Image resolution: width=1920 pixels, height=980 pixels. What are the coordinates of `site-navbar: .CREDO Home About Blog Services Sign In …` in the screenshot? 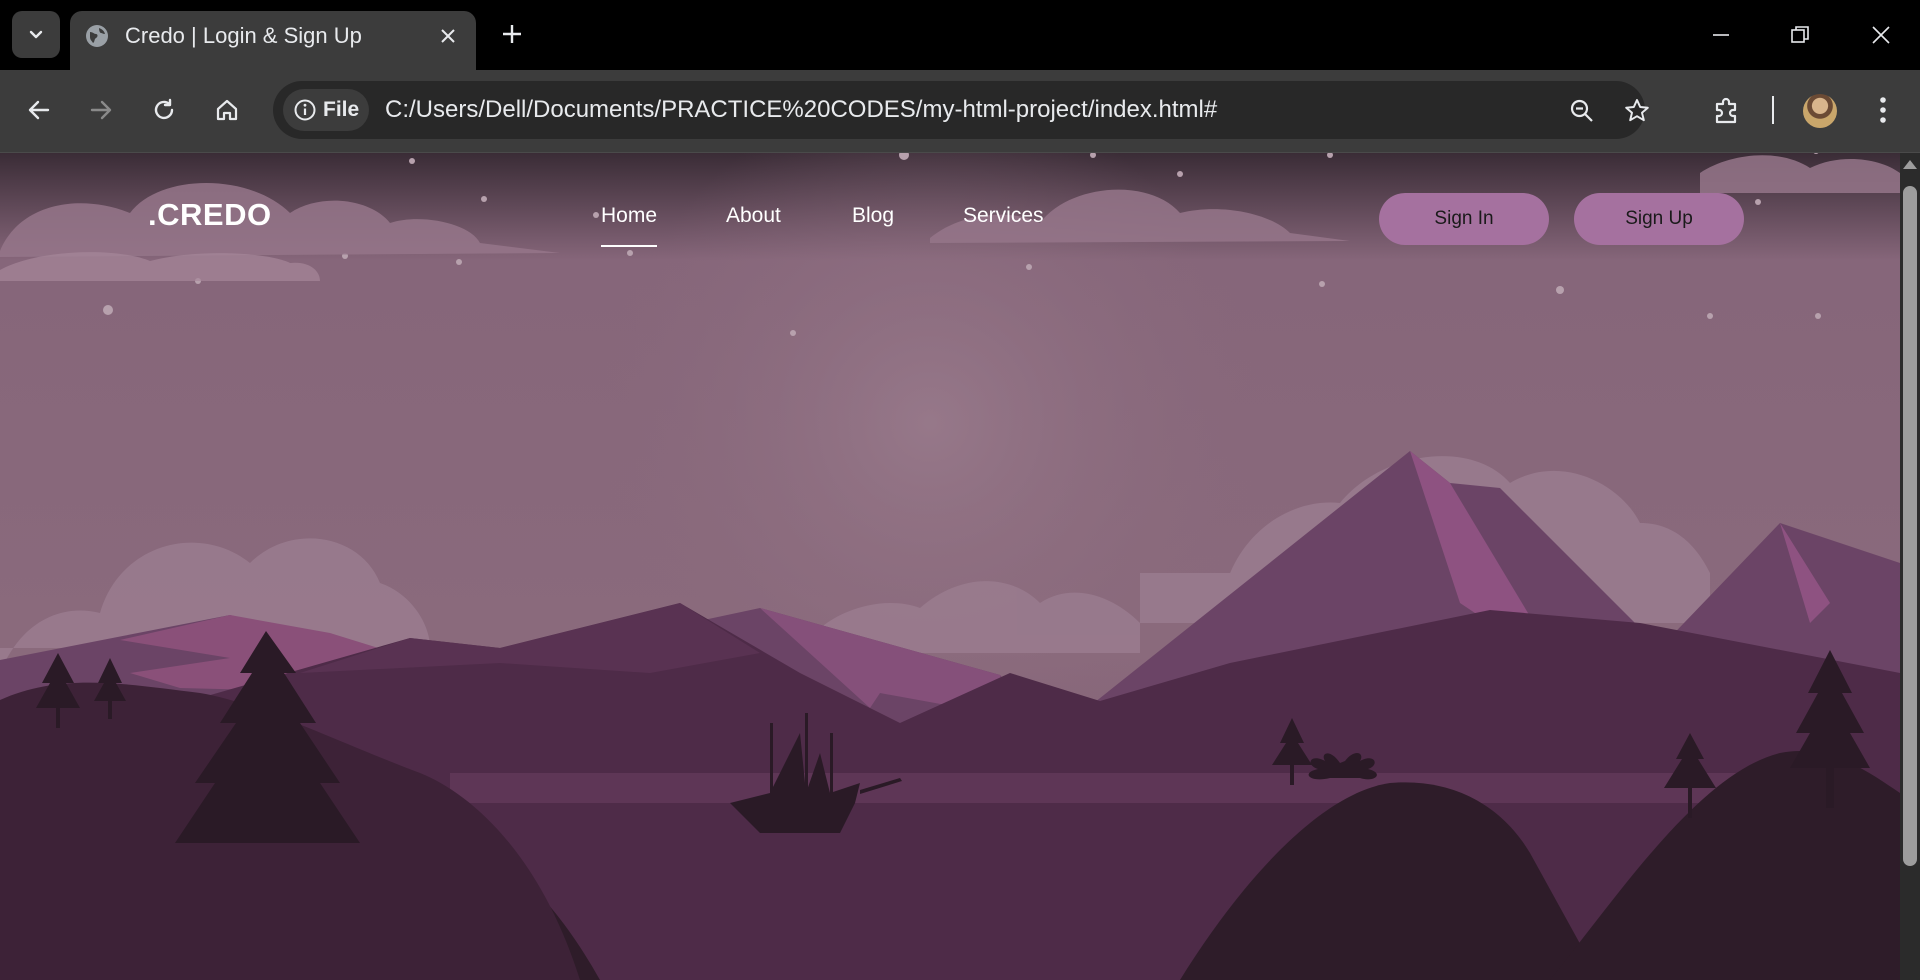 It's located at (950, 208).